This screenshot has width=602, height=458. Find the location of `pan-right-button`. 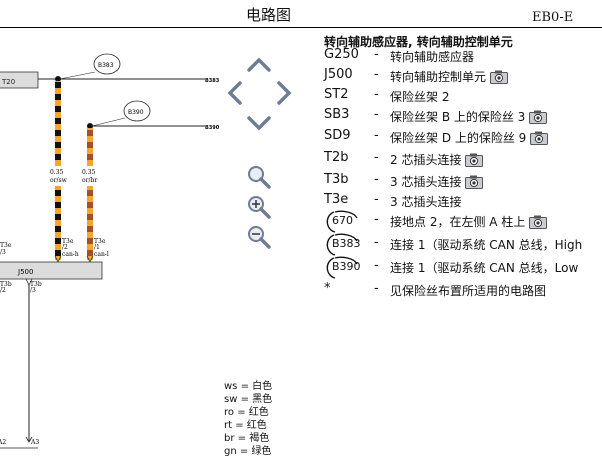

pan-right-button is located at coordinates (285, 93).